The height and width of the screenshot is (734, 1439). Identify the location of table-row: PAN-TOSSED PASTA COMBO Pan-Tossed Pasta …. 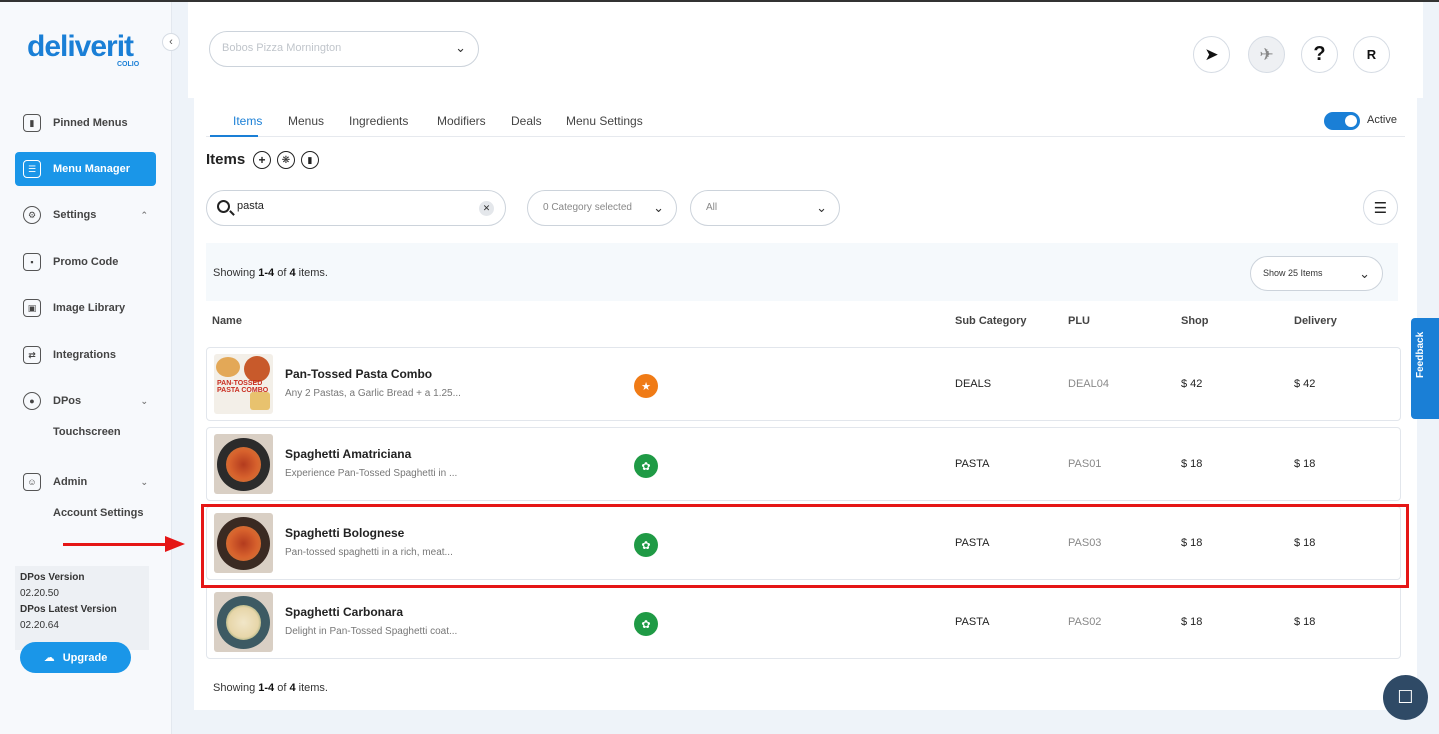
(803, 384).